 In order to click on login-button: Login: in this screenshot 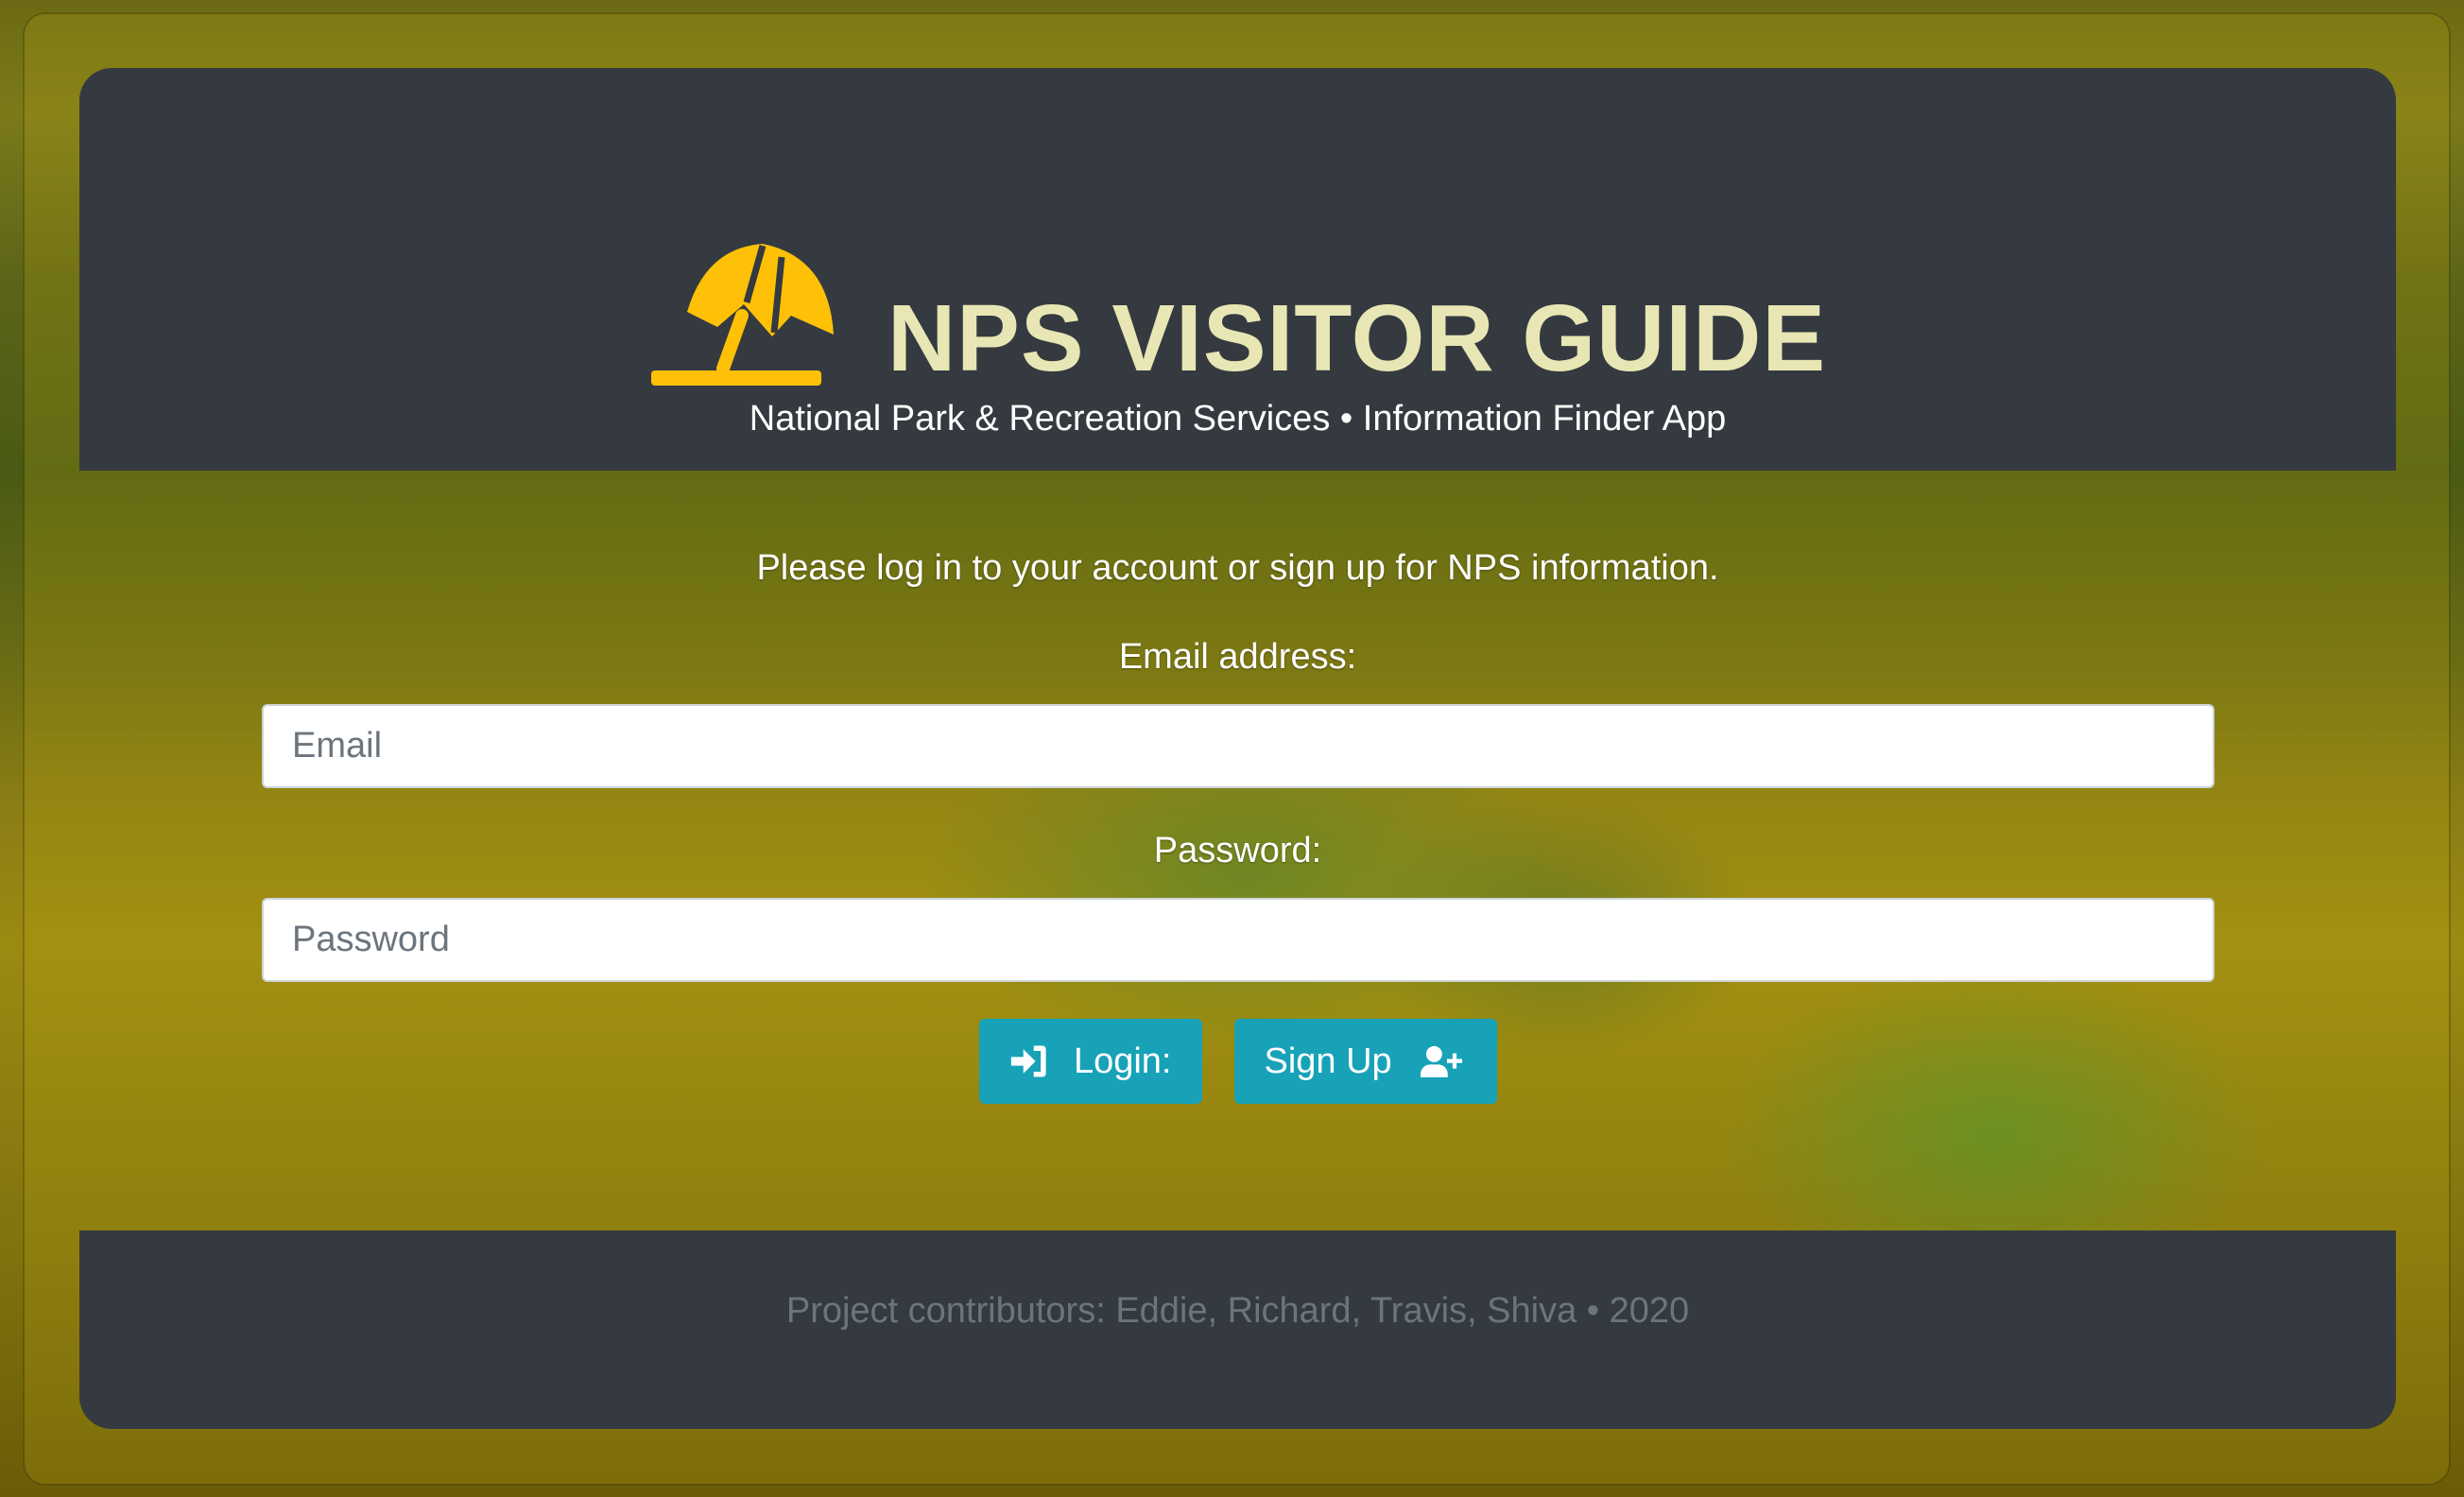, I will do `click(1090, 1061)`.